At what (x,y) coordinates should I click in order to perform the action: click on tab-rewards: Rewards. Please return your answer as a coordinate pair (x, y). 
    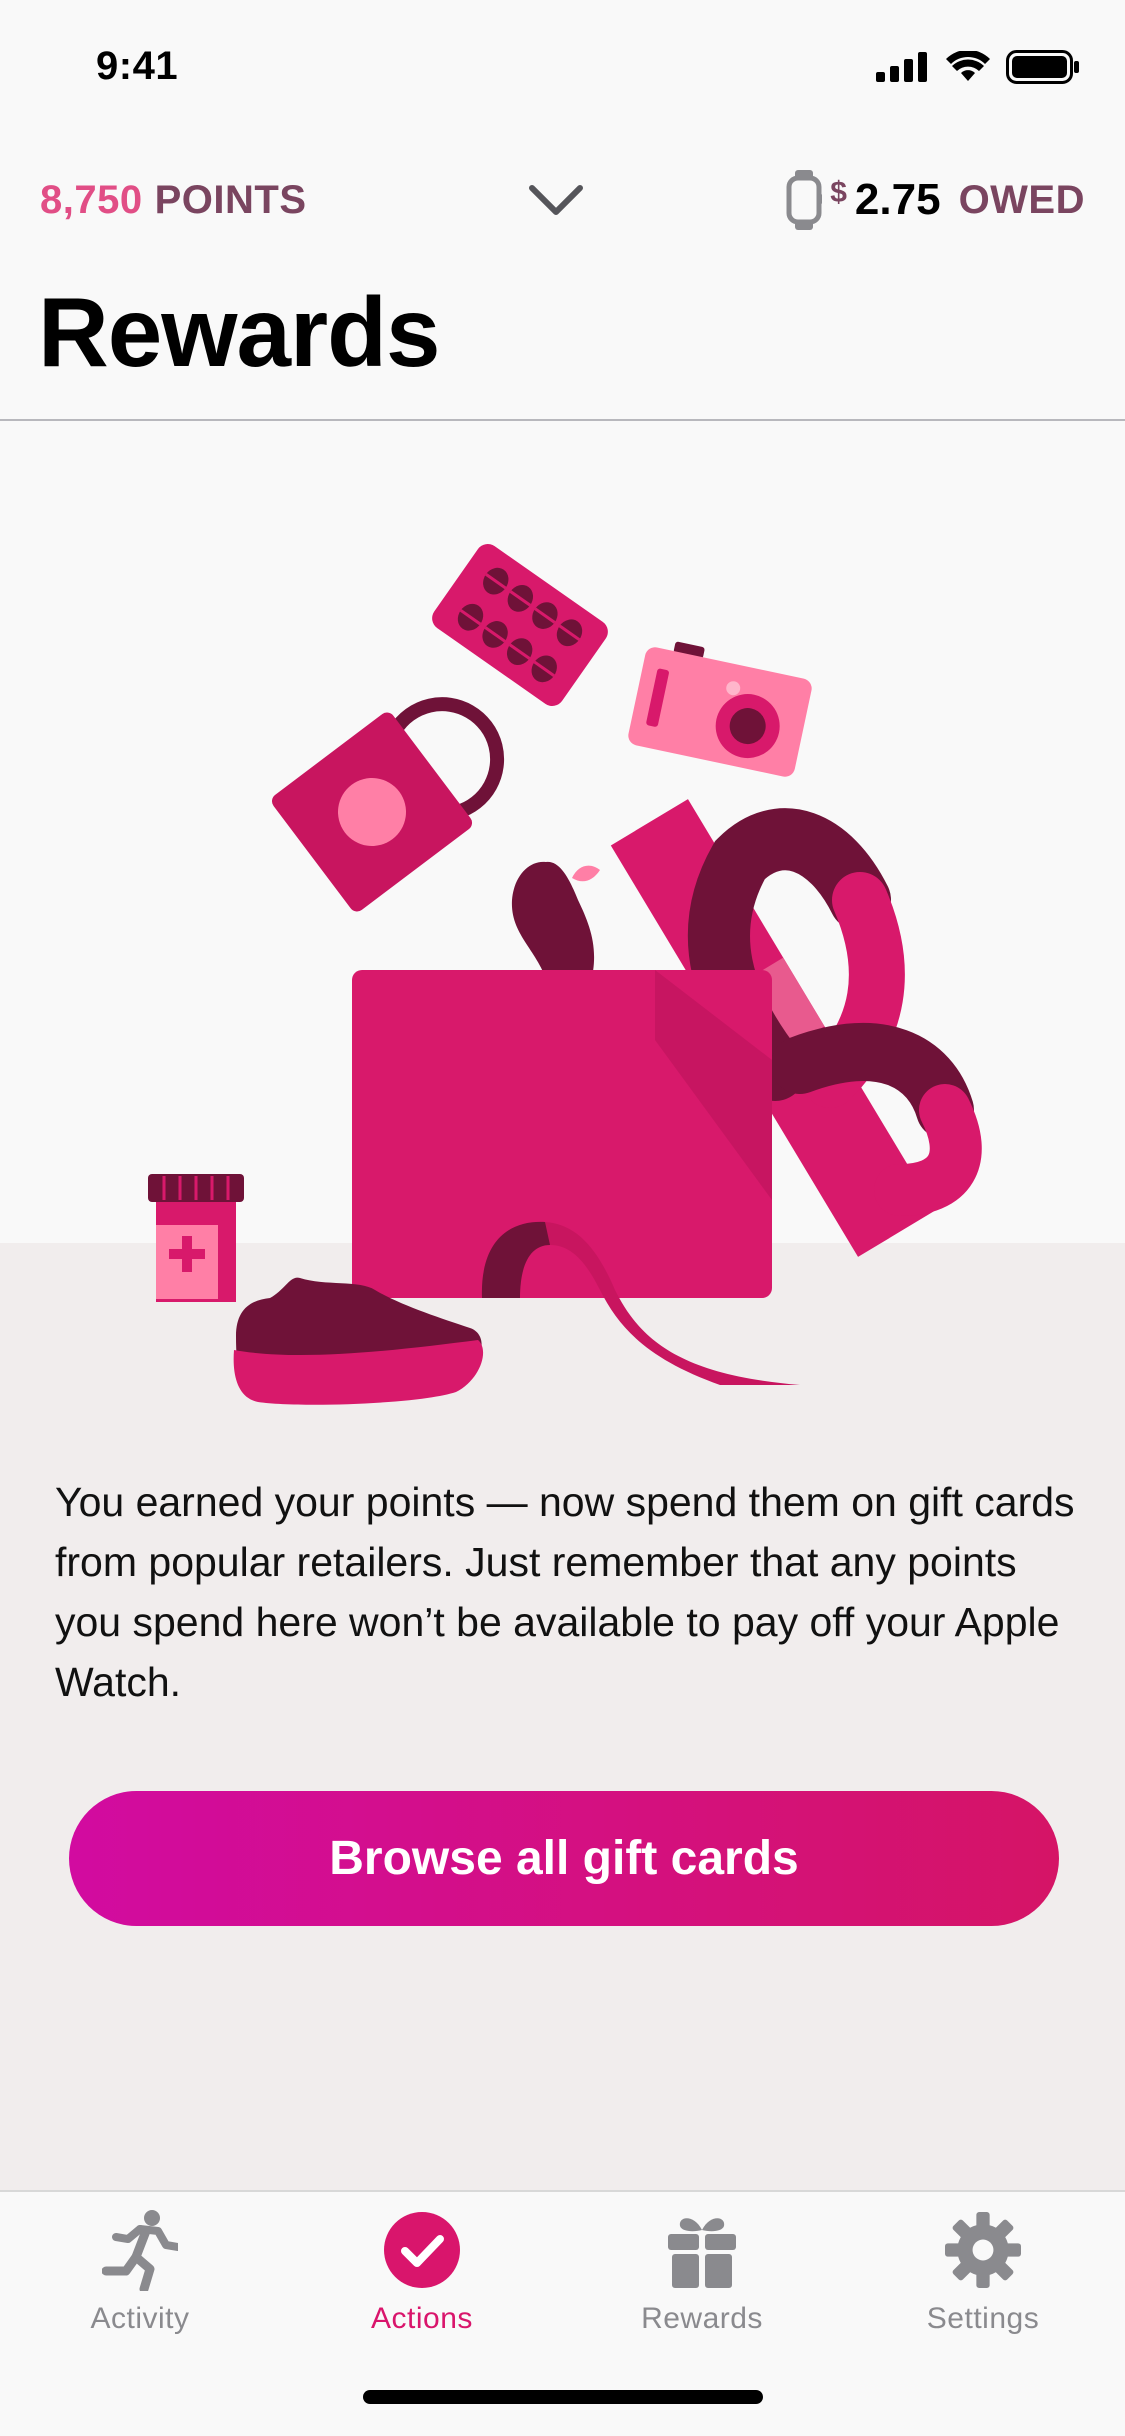
    Looking at the image, I should click on (702, 2277).